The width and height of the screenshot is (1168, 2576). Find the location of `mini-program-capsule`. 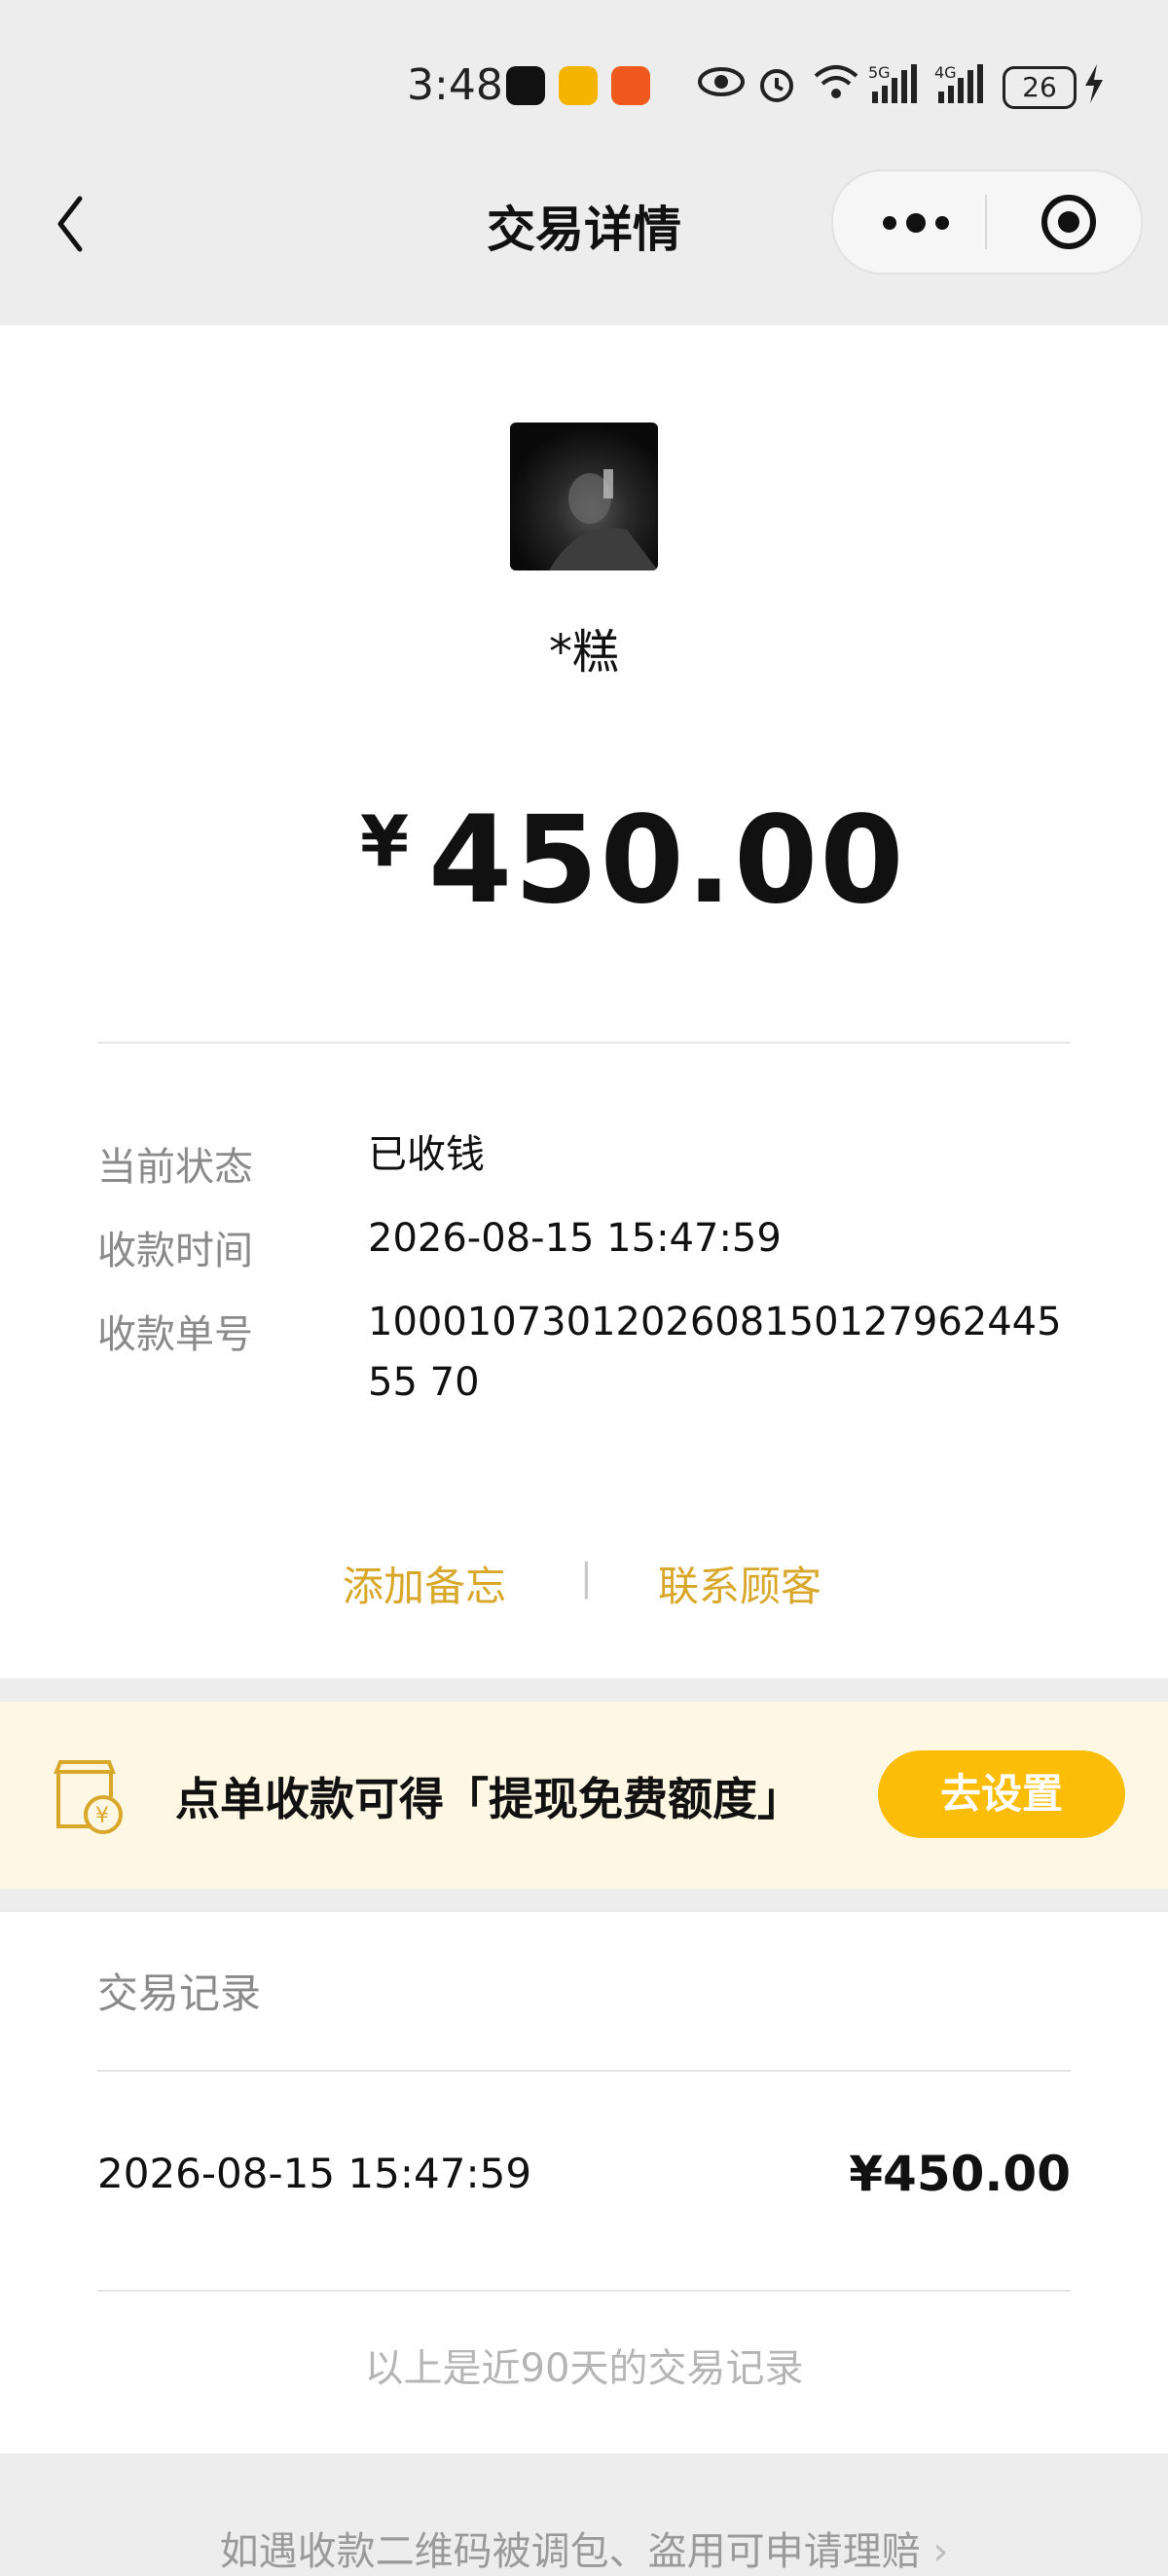

mini-program-capsule is located at coordinates (987, 222).